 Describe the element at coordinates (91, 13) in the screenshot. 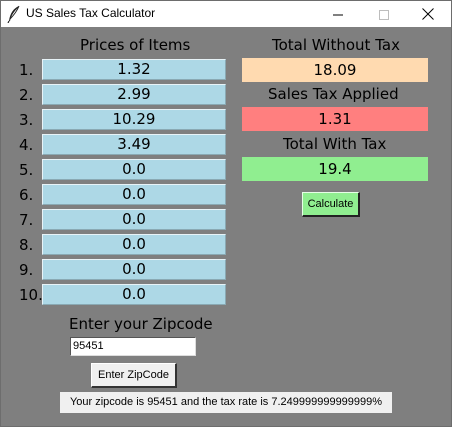

I see `window-title: US Sales Tax Calculator` at that location.